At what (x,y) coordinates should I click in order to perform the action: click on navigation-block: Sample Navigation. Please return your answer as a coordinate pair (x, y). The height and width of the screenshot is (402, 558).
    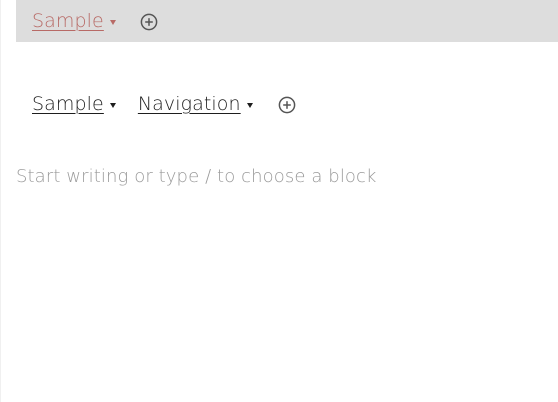
    Looking at the image, I should click on (287, 104).